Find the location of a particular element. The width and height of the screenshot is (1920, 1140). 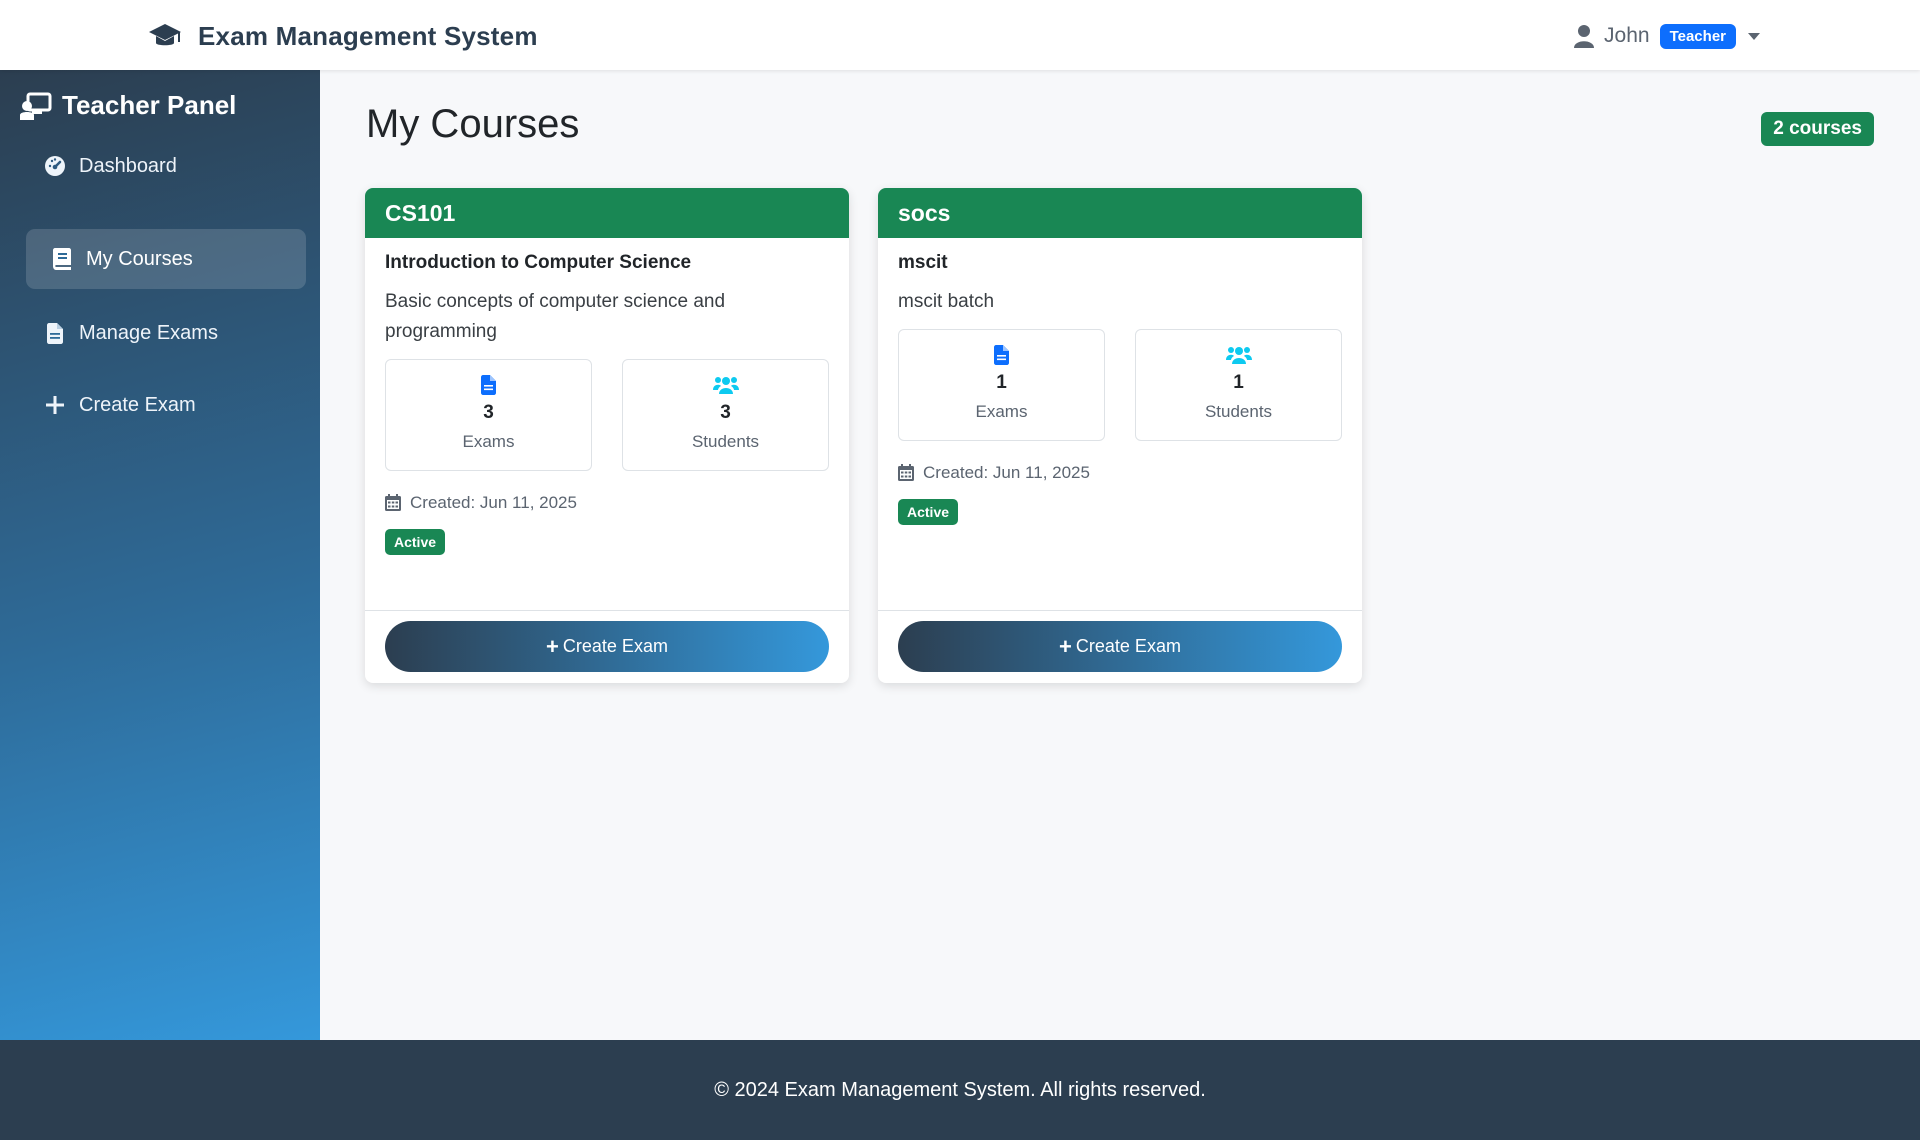

page-title: My Courses is located at coordinates (473, 124).